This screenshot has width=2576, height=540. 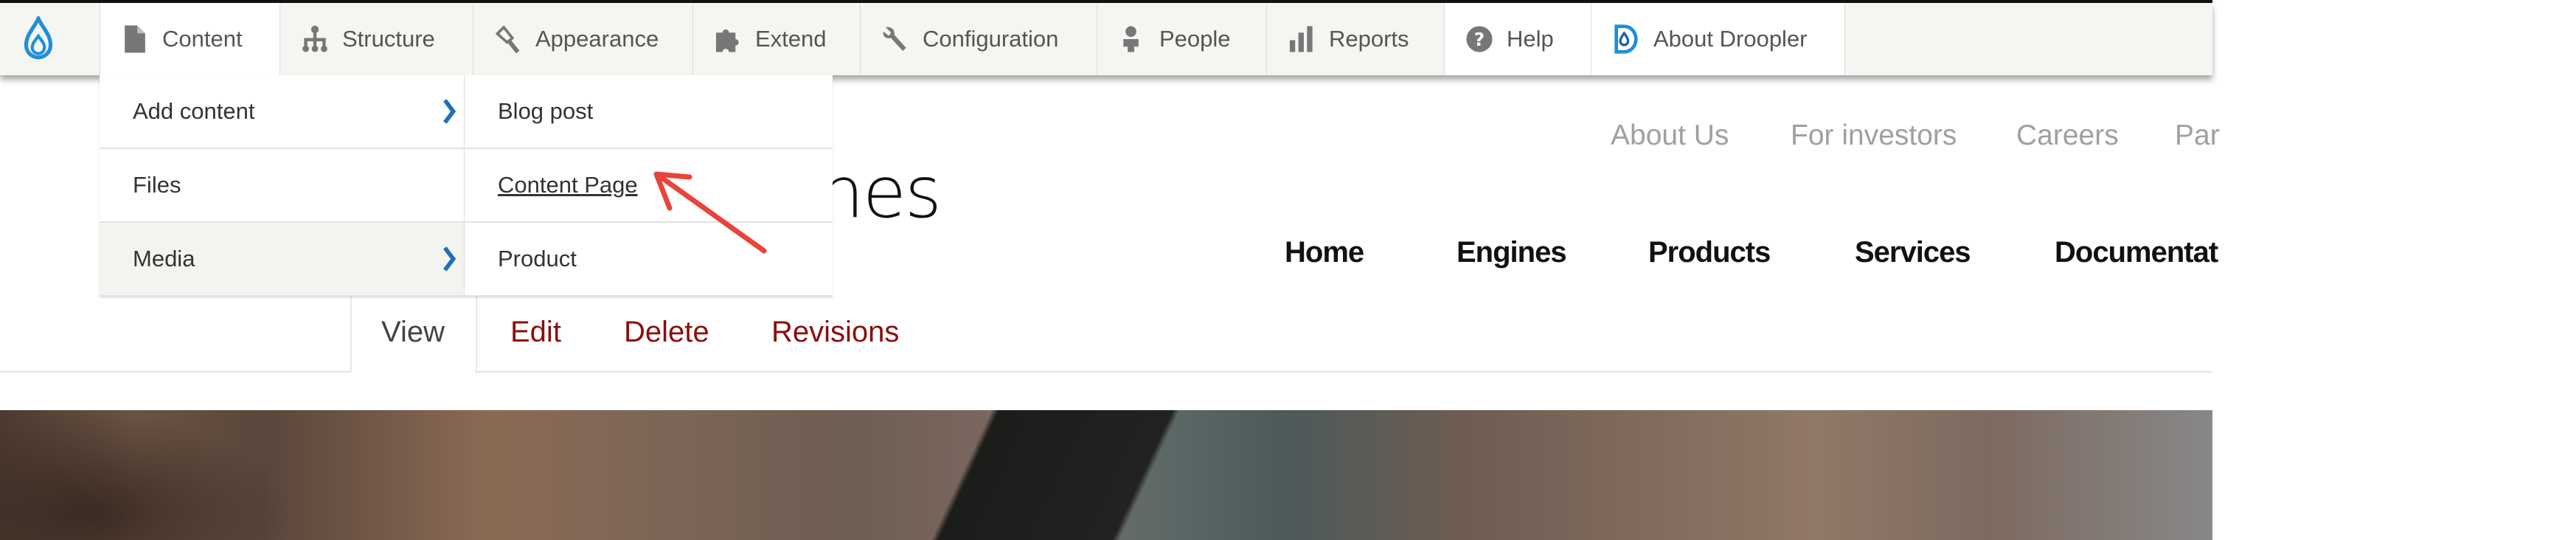 I want to click on toolbar-label: Configuration, so click(x=991, y=39).